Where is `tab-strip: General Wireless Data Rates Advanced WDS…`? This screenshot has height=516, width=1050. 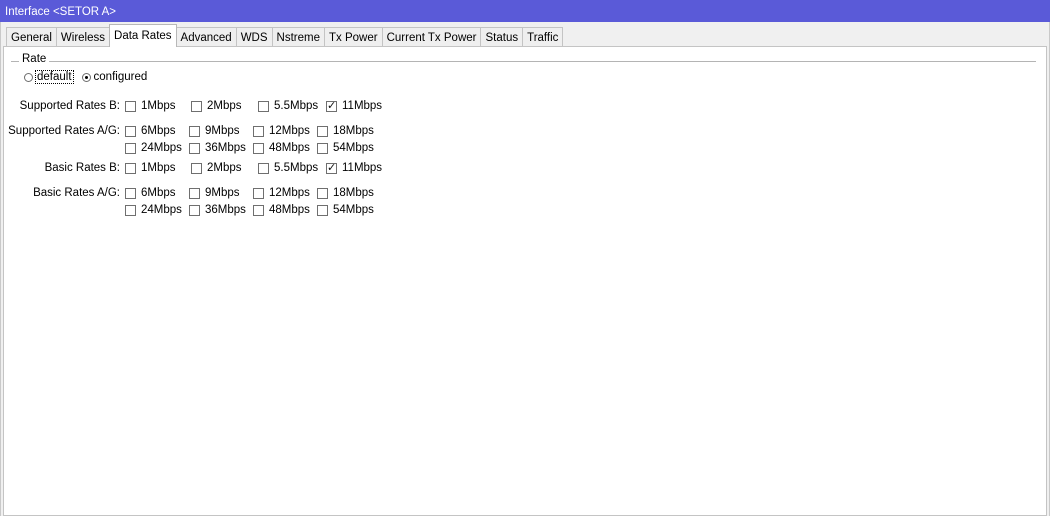
tab-strip: General Wireless Data Rates Advanced WDS… is located at coordinates (285, 35).